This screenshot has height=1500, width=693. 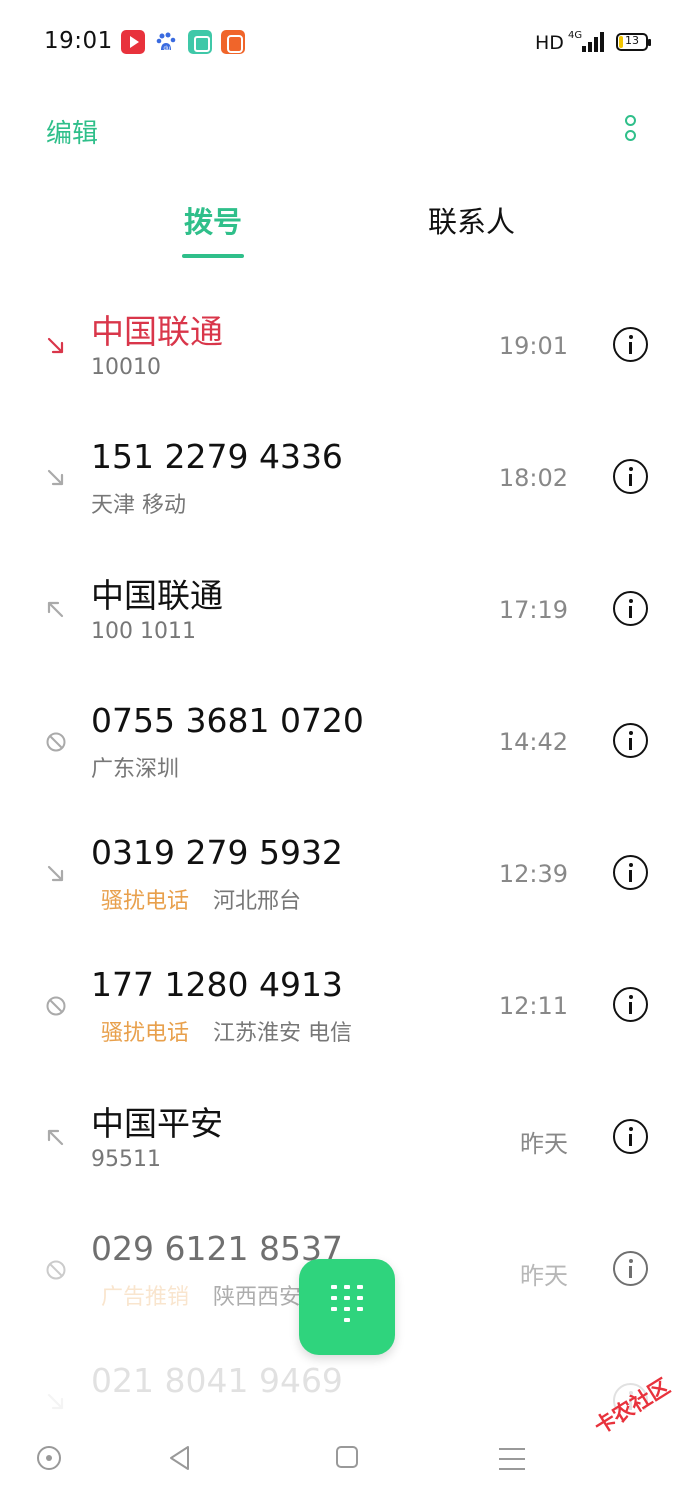 What do you see at coordinates (631, 130) in the screenshot?
I see `more-vertical-icon` at bounding box center [631, 130].